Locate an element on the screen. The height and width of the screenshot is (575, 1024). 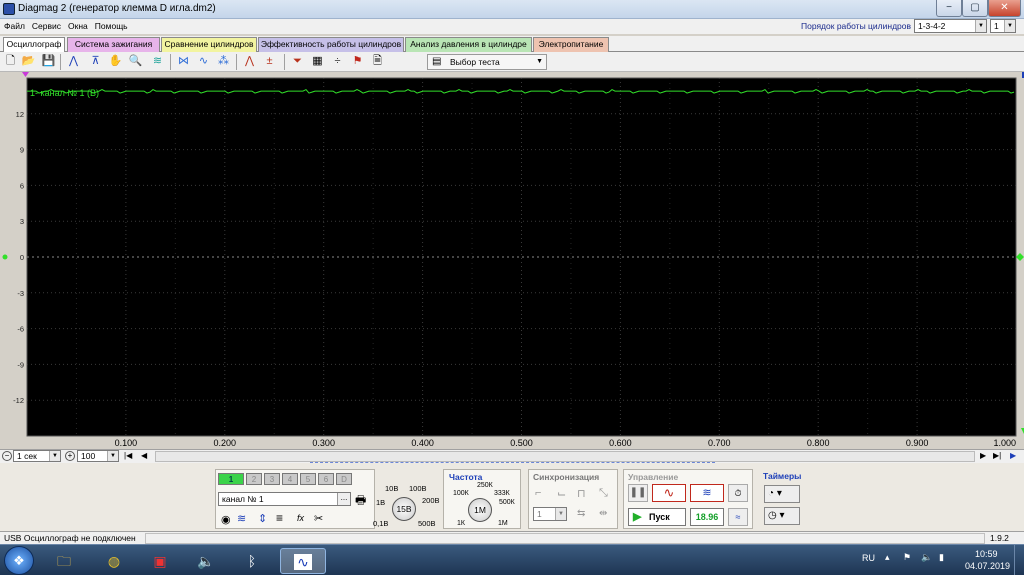
sync-swap-icon: ⇆ is located at coordinates (581, 513).